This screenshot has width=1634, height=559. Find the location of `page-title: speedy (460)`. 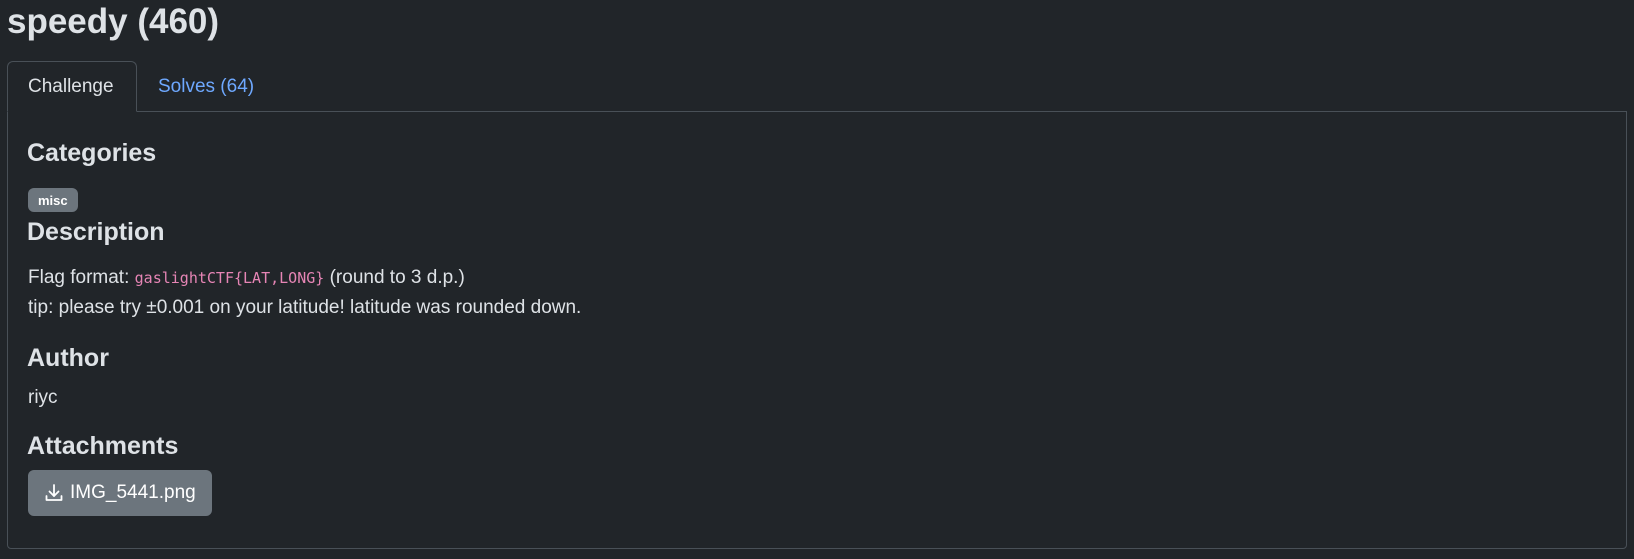

page-title: speedy (460) is located at coordinates (113, 21).